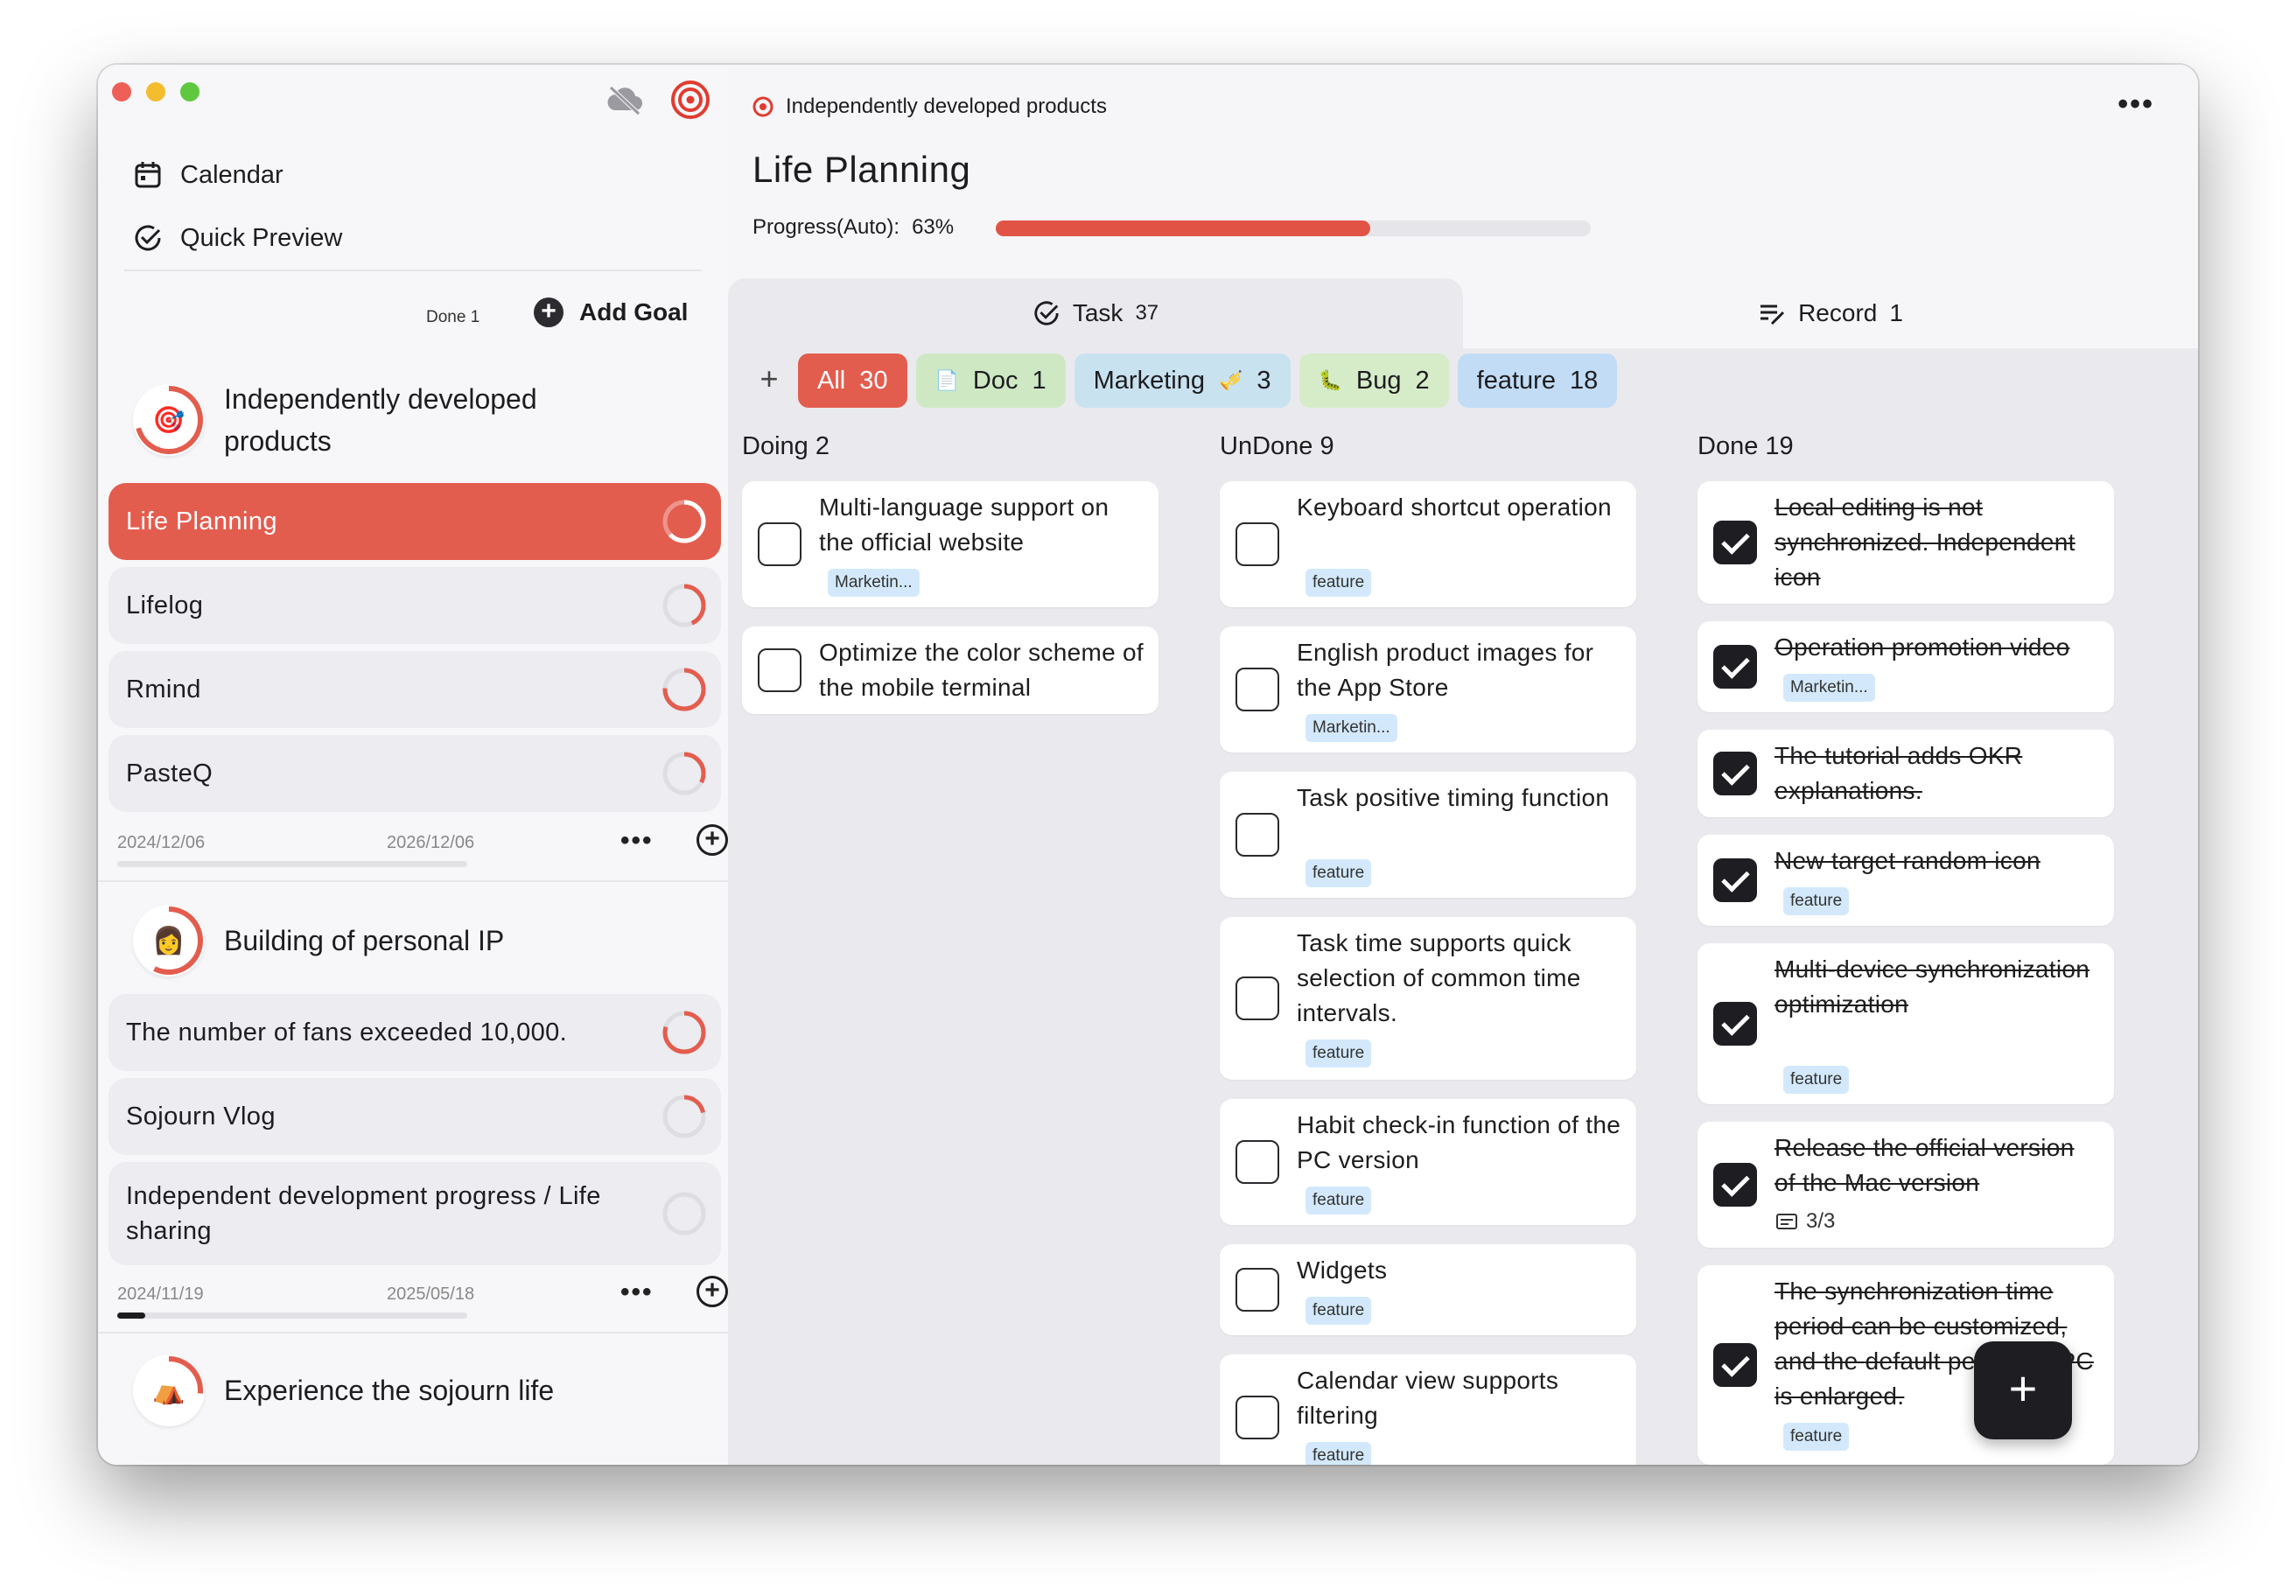  What do you see at coordinates (292, 1315) in the screenshot?
I see `goal-time-progress` at bounding box center [292, 1315].